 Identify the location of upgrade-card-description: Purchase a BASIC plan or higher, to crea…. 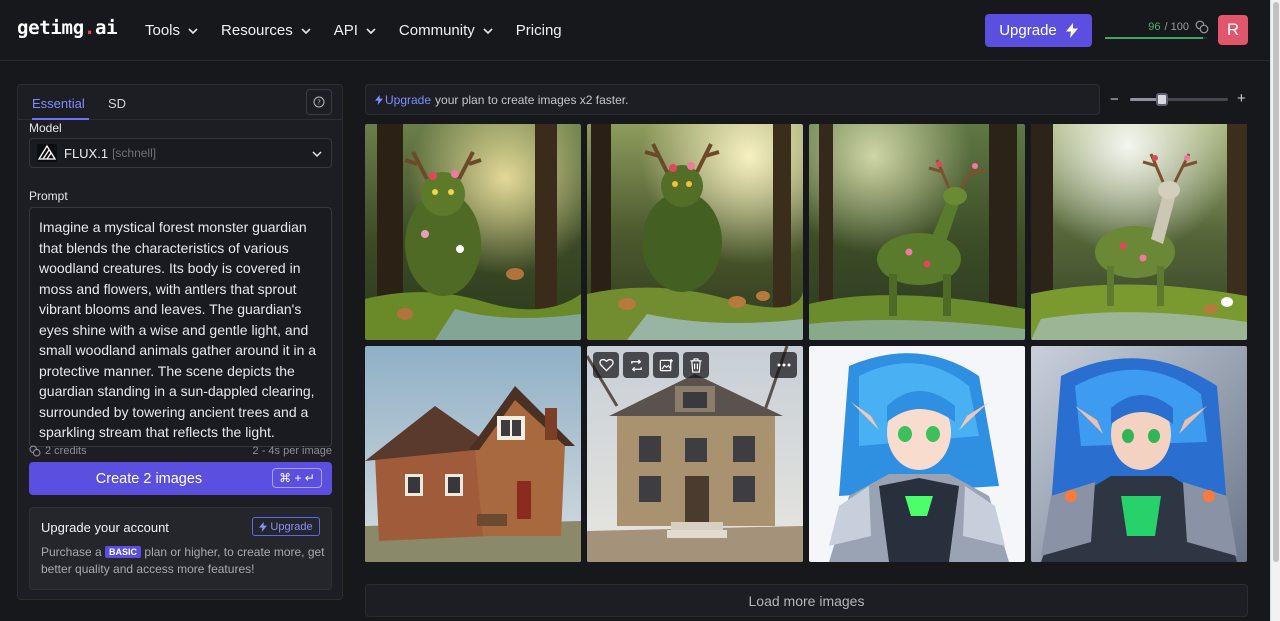
(183, 561).